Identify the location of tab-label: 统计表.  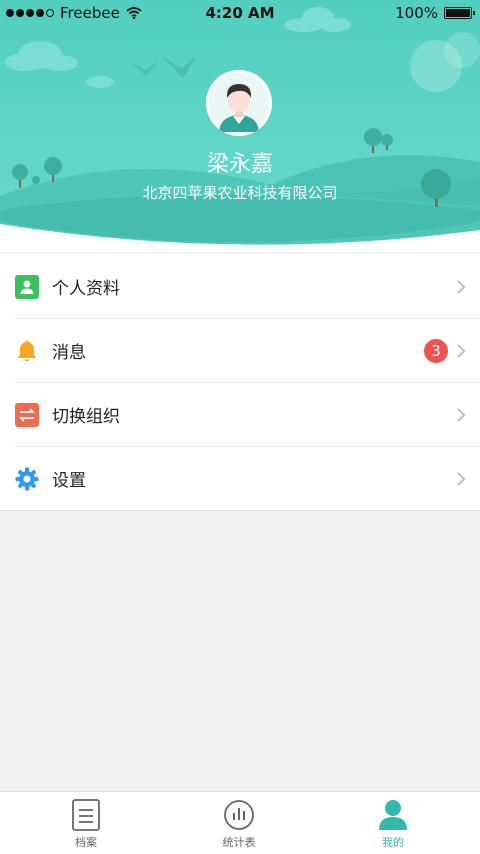
(239, 842).